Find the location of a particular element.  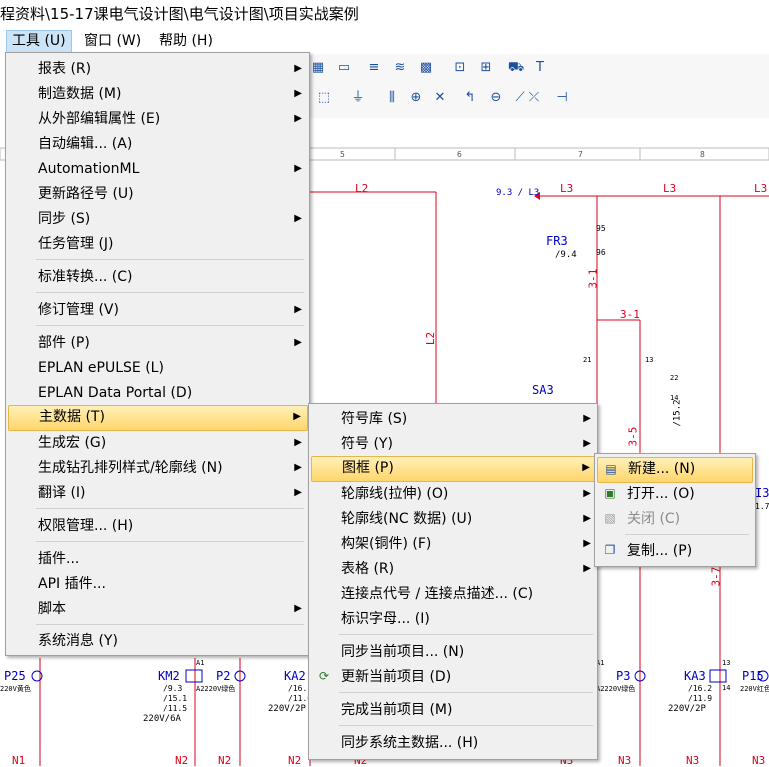

title-bar: 程资料\15-17课电气设计图\电气设计图\项目实战案例 is located at coordinates (384, 14).